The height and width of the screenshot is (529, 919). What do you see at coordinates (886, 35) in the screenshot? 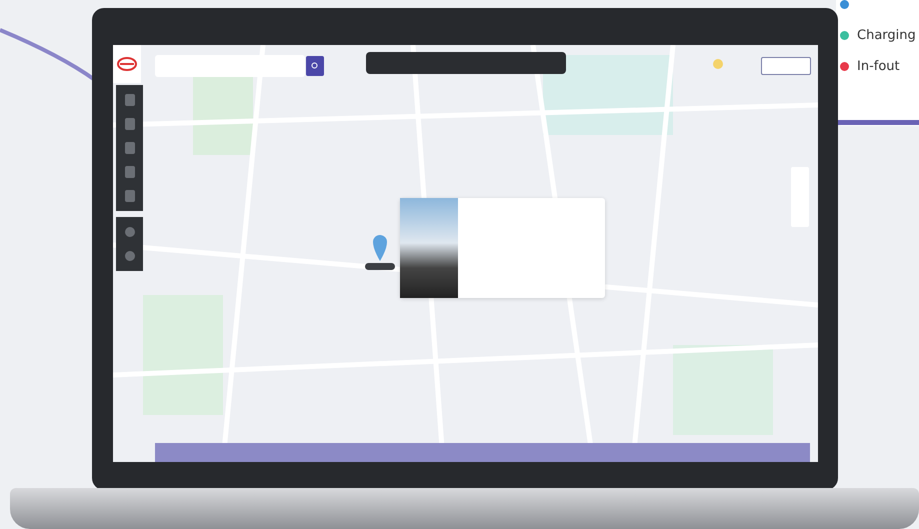
I see `legend-label: Charging` at bounding box center [886, 35].